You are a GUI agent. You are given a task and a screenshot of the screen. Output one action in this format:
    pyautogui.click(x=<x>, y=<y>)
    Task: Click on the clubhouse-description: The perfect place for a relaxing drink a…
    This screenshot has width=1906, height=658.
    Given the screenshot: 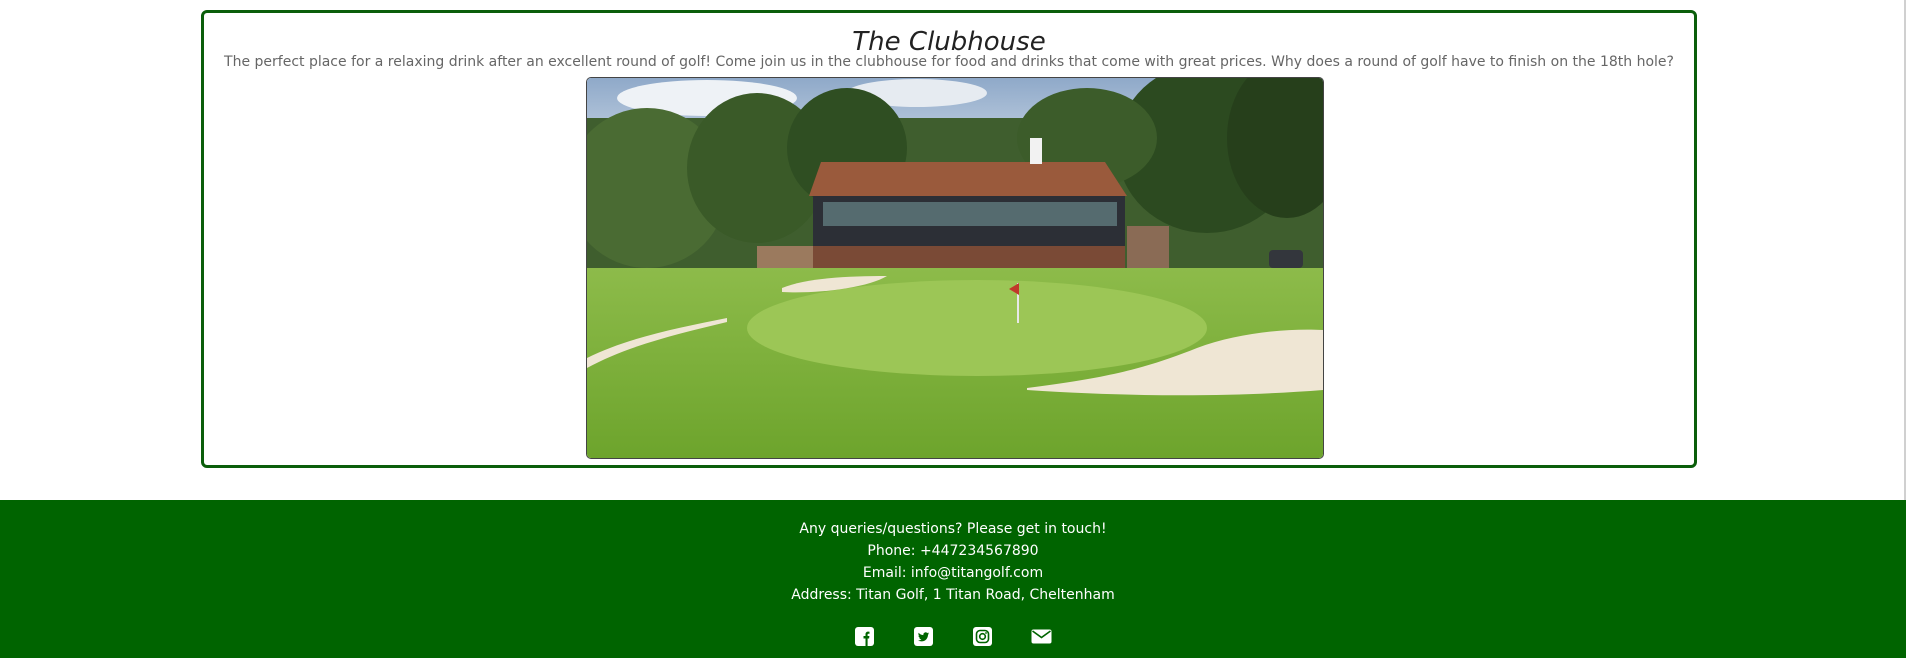 What is the action you would take?
    pyautogui.click(x=949, y=62)
    